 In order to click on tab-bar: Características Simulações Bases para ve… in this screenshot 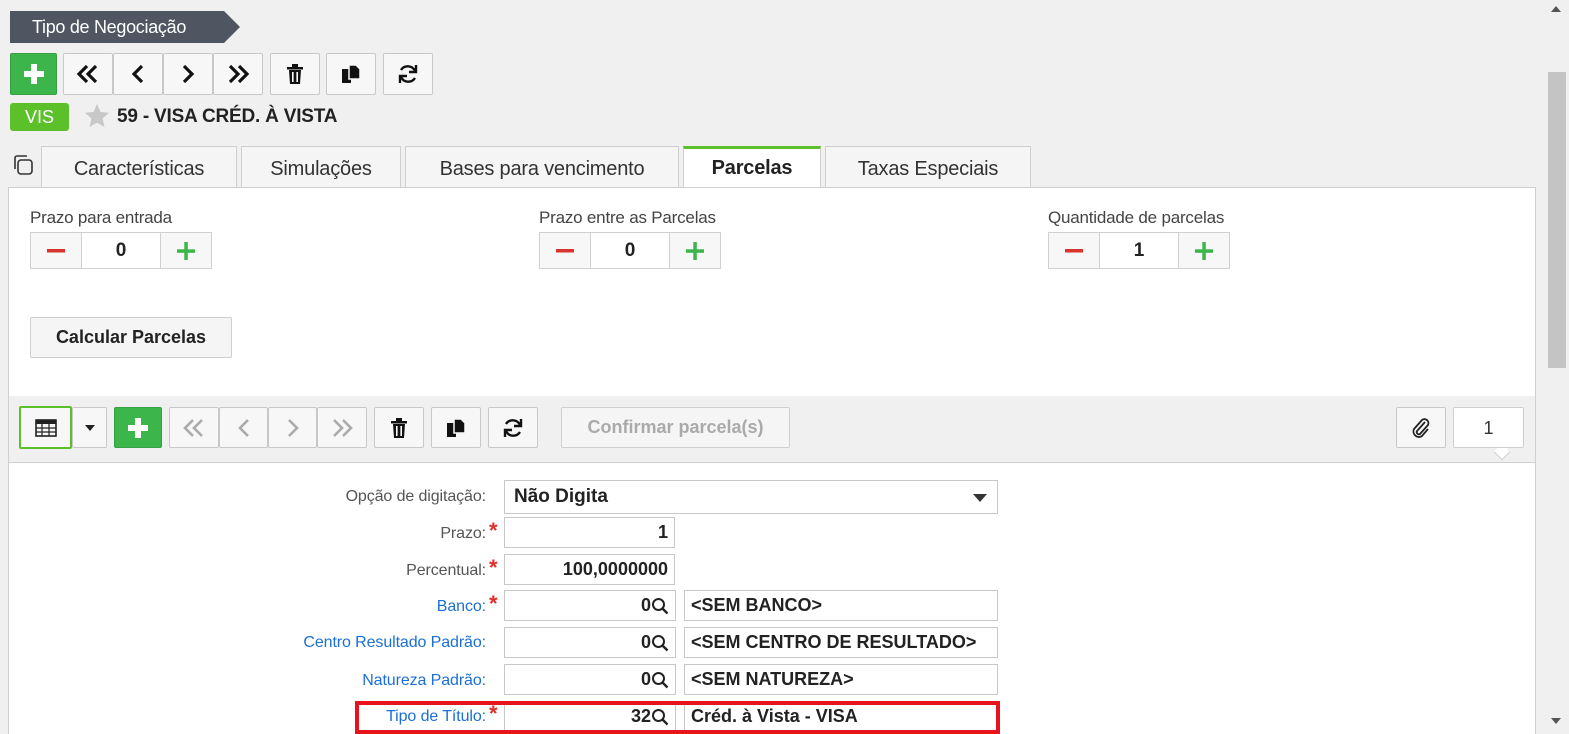, I will do `click(538, 167)`.